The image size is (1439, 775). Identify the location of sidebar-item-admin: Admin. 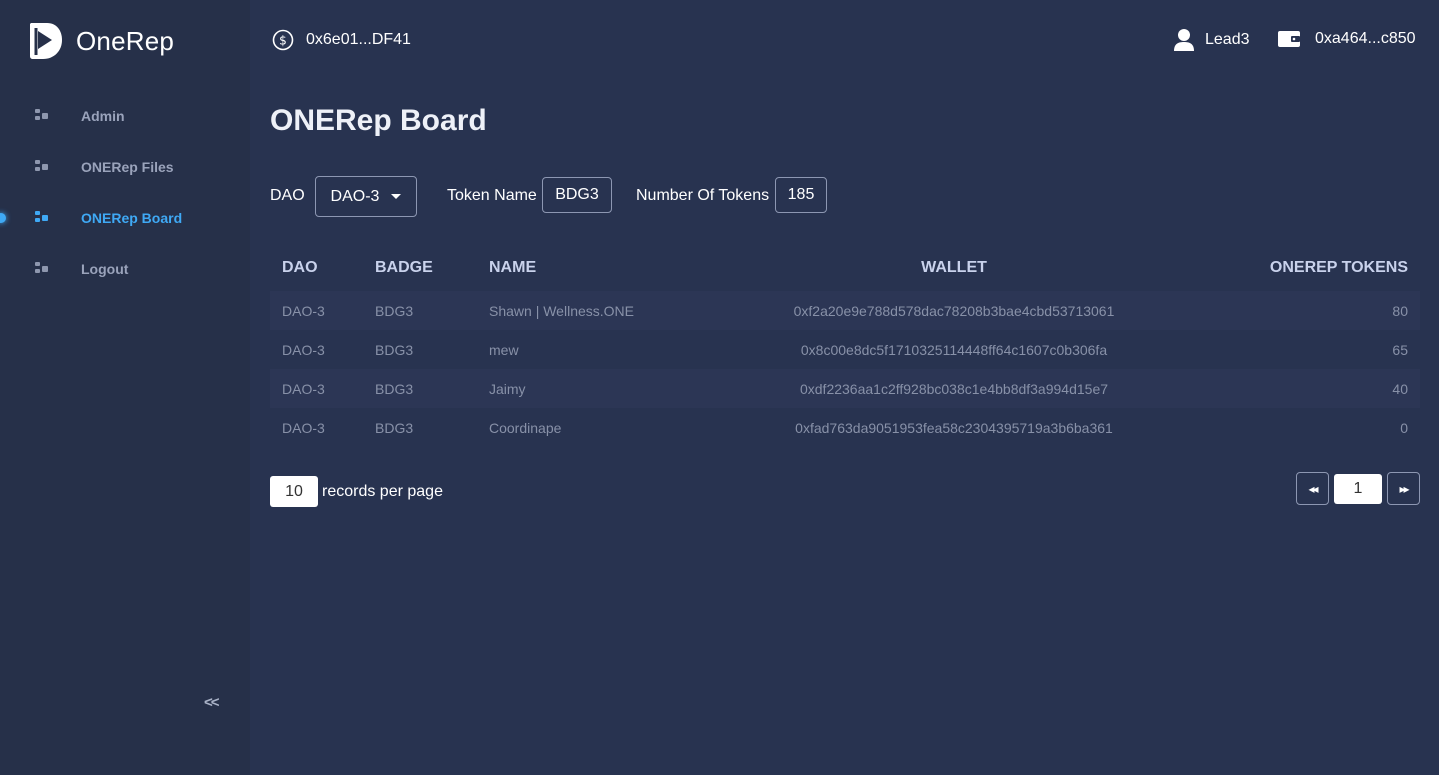
(125, 115).